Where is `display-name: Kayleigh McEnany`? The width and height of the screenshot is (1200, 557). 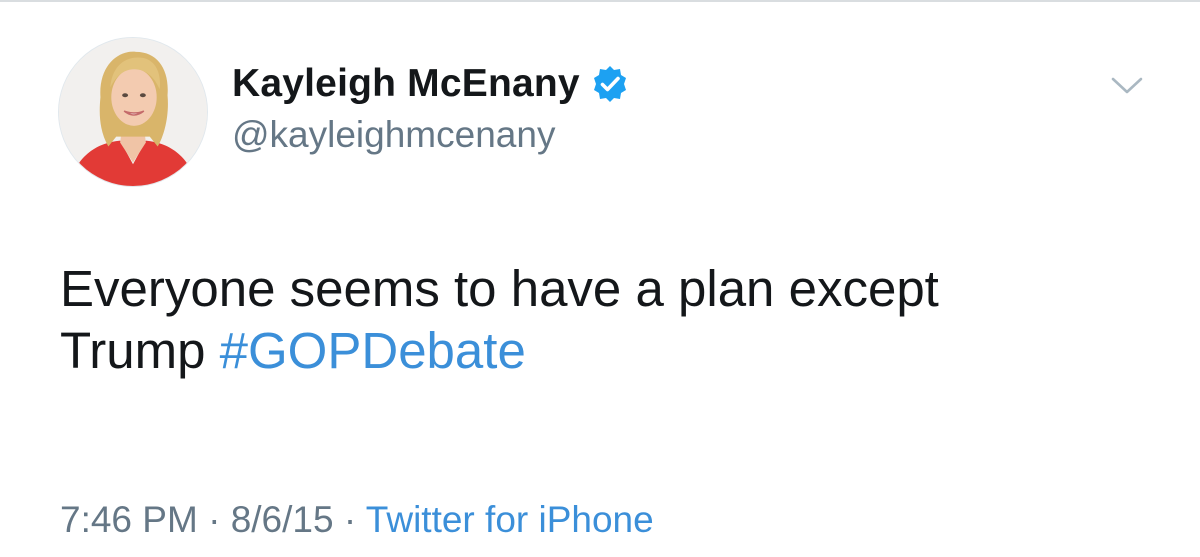
display-name: Kayleigh McEnany is located at coordinates (406, 84).